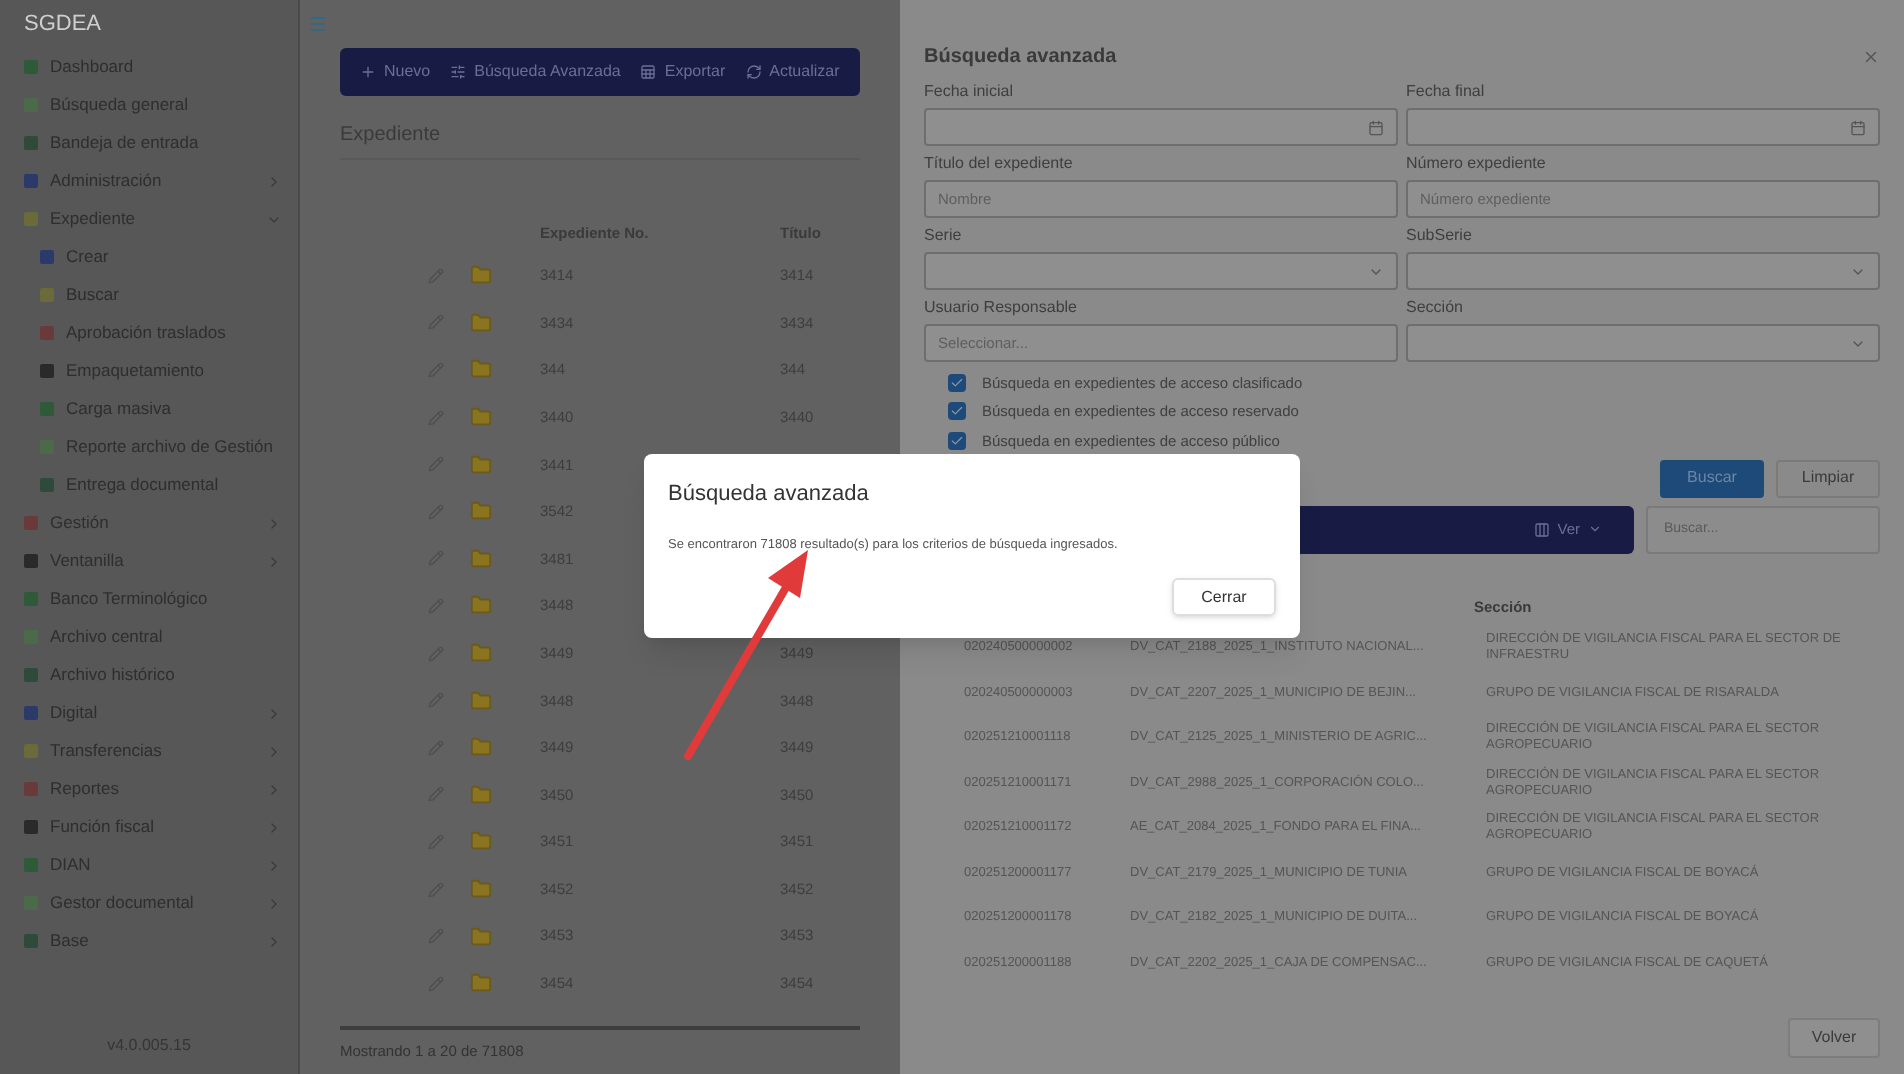 This screenshot has height=1074, width=1904. Describe the element at coordinates (944, 236) in the screenshot. I see `field-label: Serie` at that location.